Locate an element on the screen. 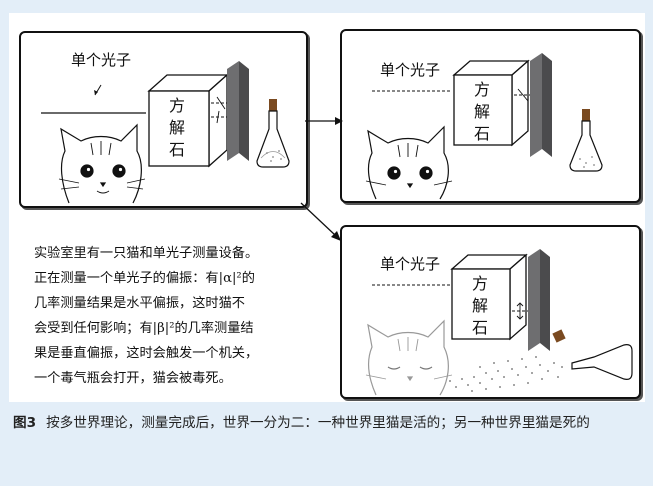  world-dead-sketch: 方 解 石 is located at coordinates (499, 322).